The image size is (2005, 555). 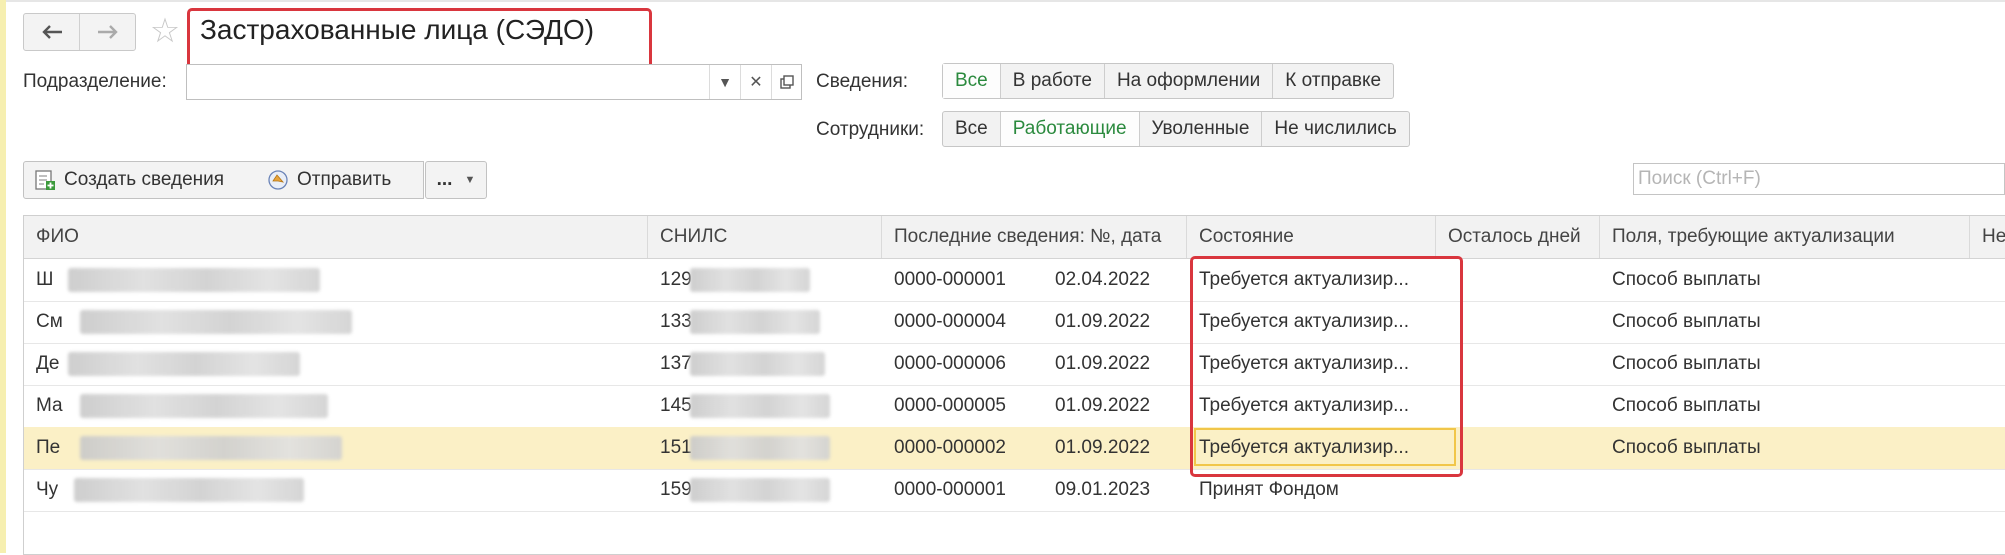 I want to click on back-button, so click(x=51, y=32).